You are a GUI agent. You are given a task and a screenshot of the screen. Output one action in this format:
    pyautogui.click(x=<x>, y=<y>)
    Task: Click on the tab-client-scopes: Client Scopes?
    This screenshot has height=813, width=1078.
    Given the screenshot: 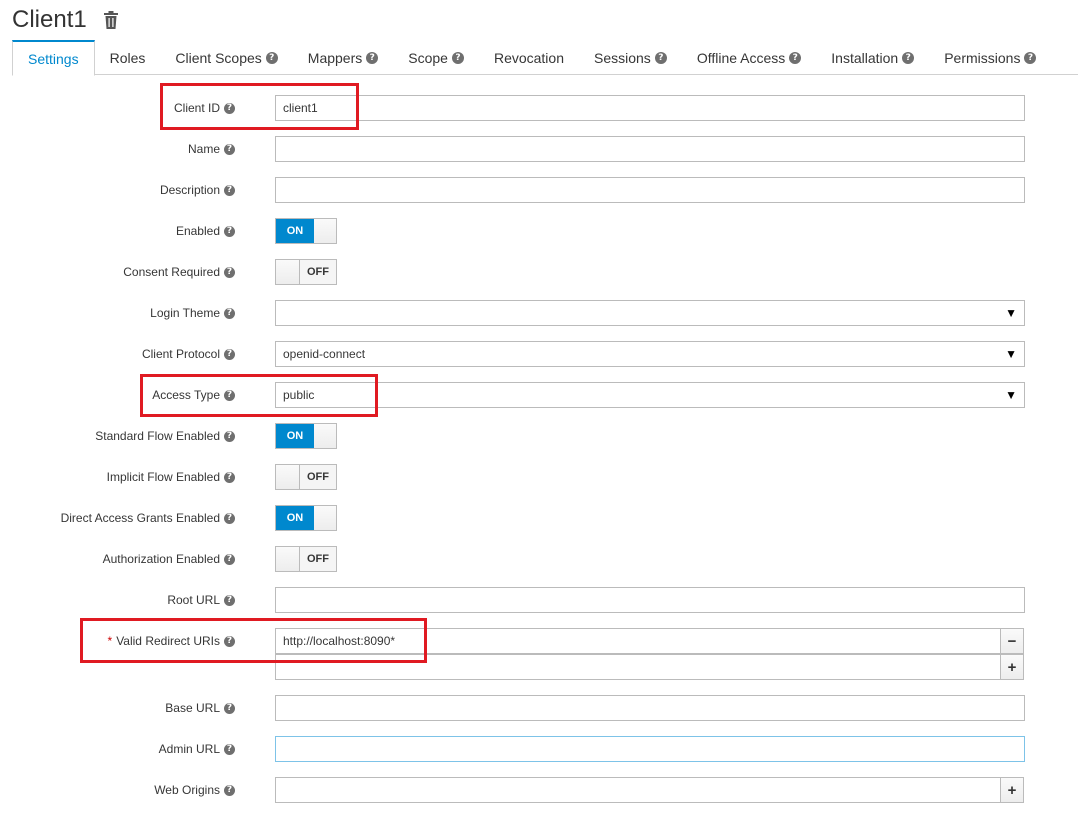 What is the action you would take?
    pyautogui.click(x=226, y=57)
    